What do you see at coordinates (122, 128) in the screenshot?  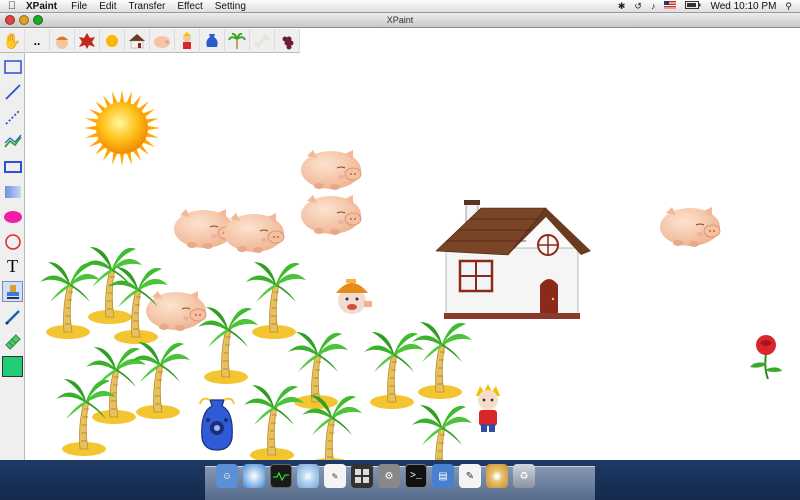 I see `sun-stamp` at bounding box center [122, 128].